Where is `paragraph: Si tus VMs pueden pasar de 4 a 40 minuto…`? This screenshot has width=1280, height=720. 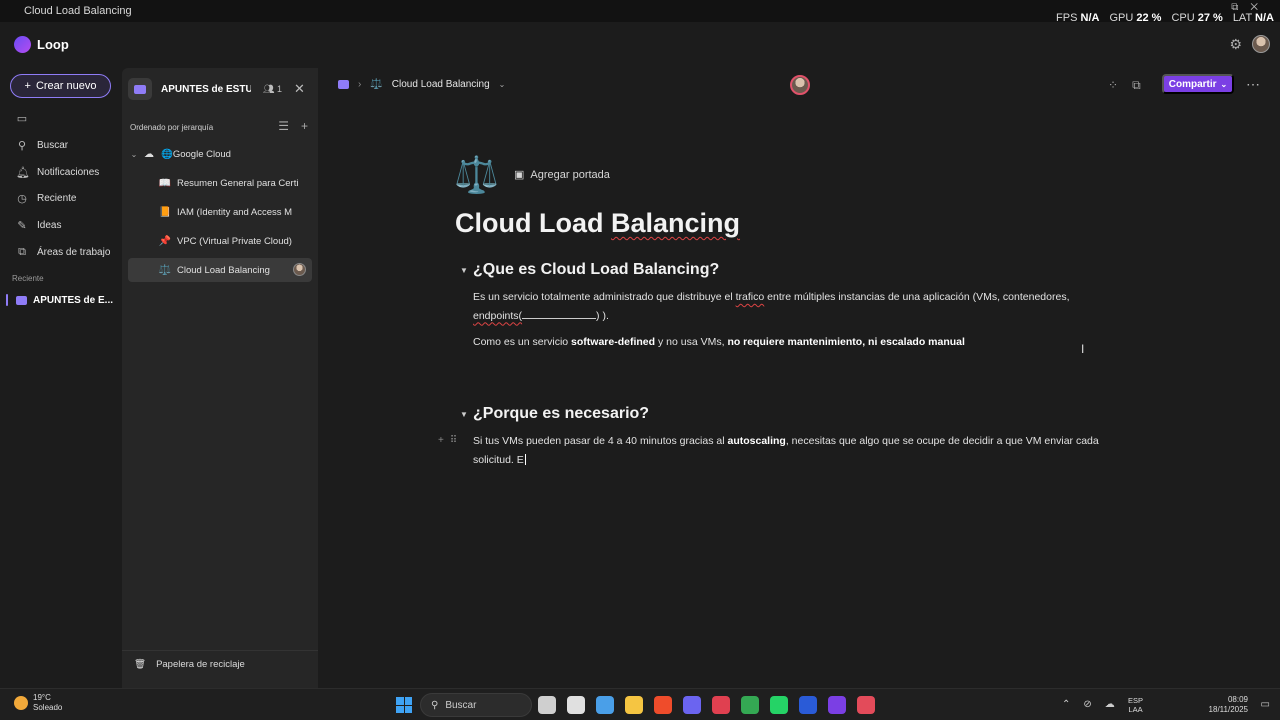 paragraph: Si tus VMs pueden pasar de 4 a 40 minuto… is located at coordinates (788, 450).